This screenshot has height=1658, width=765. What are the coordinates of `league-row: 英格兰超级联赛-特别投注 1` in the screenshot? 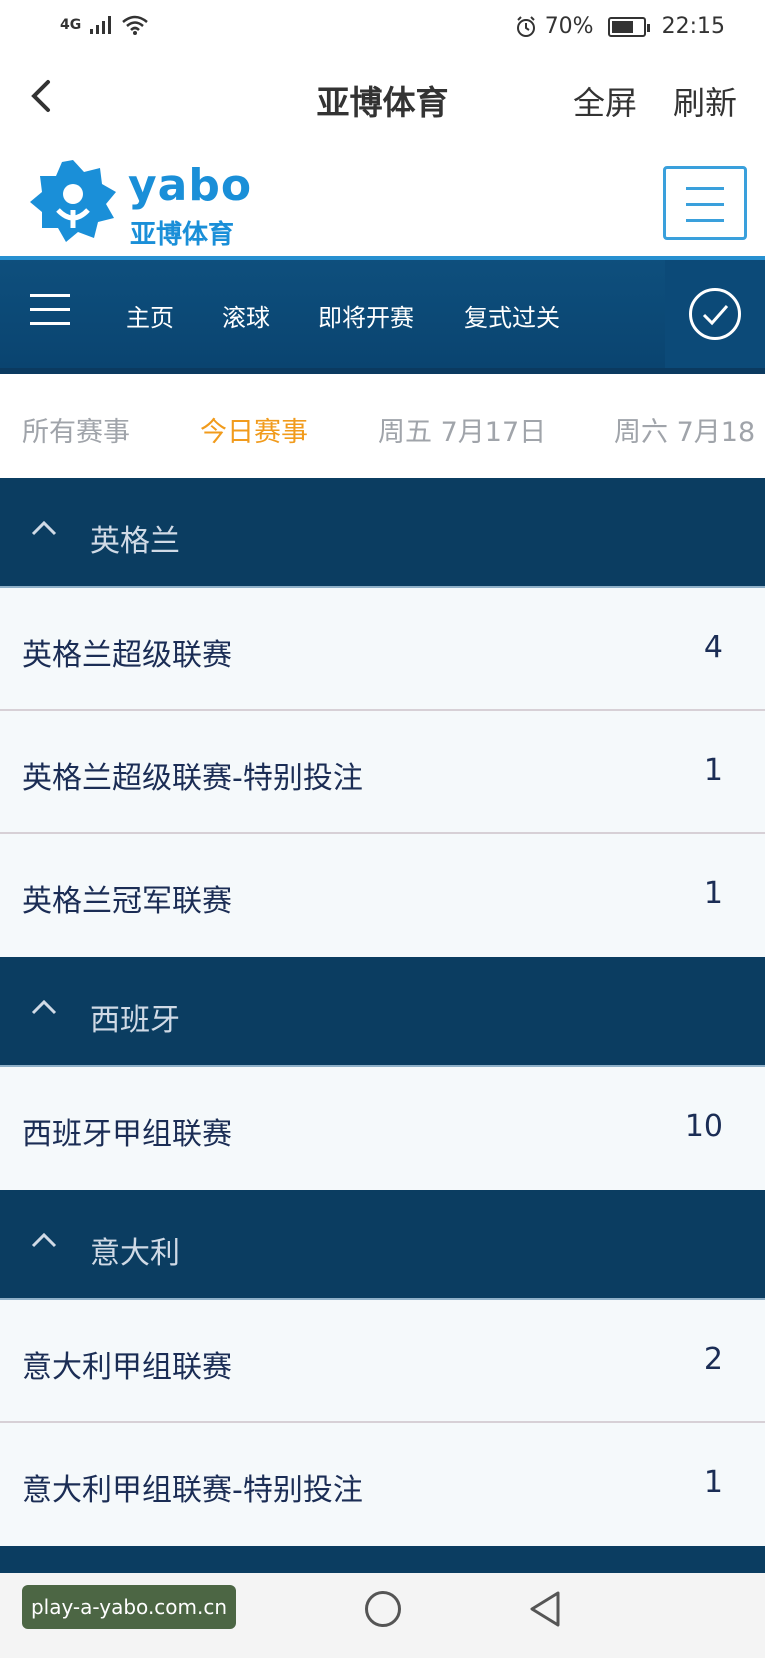 It's located at (382, 772).